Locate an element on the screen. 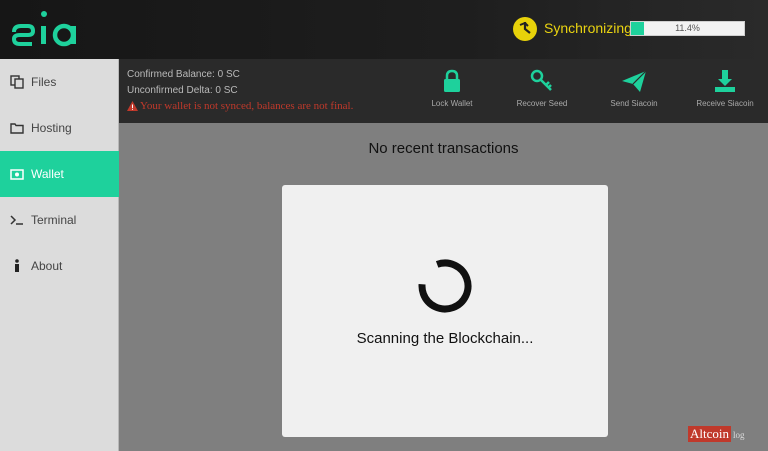  watermark-sub: log is located at coordinates (739, 435).